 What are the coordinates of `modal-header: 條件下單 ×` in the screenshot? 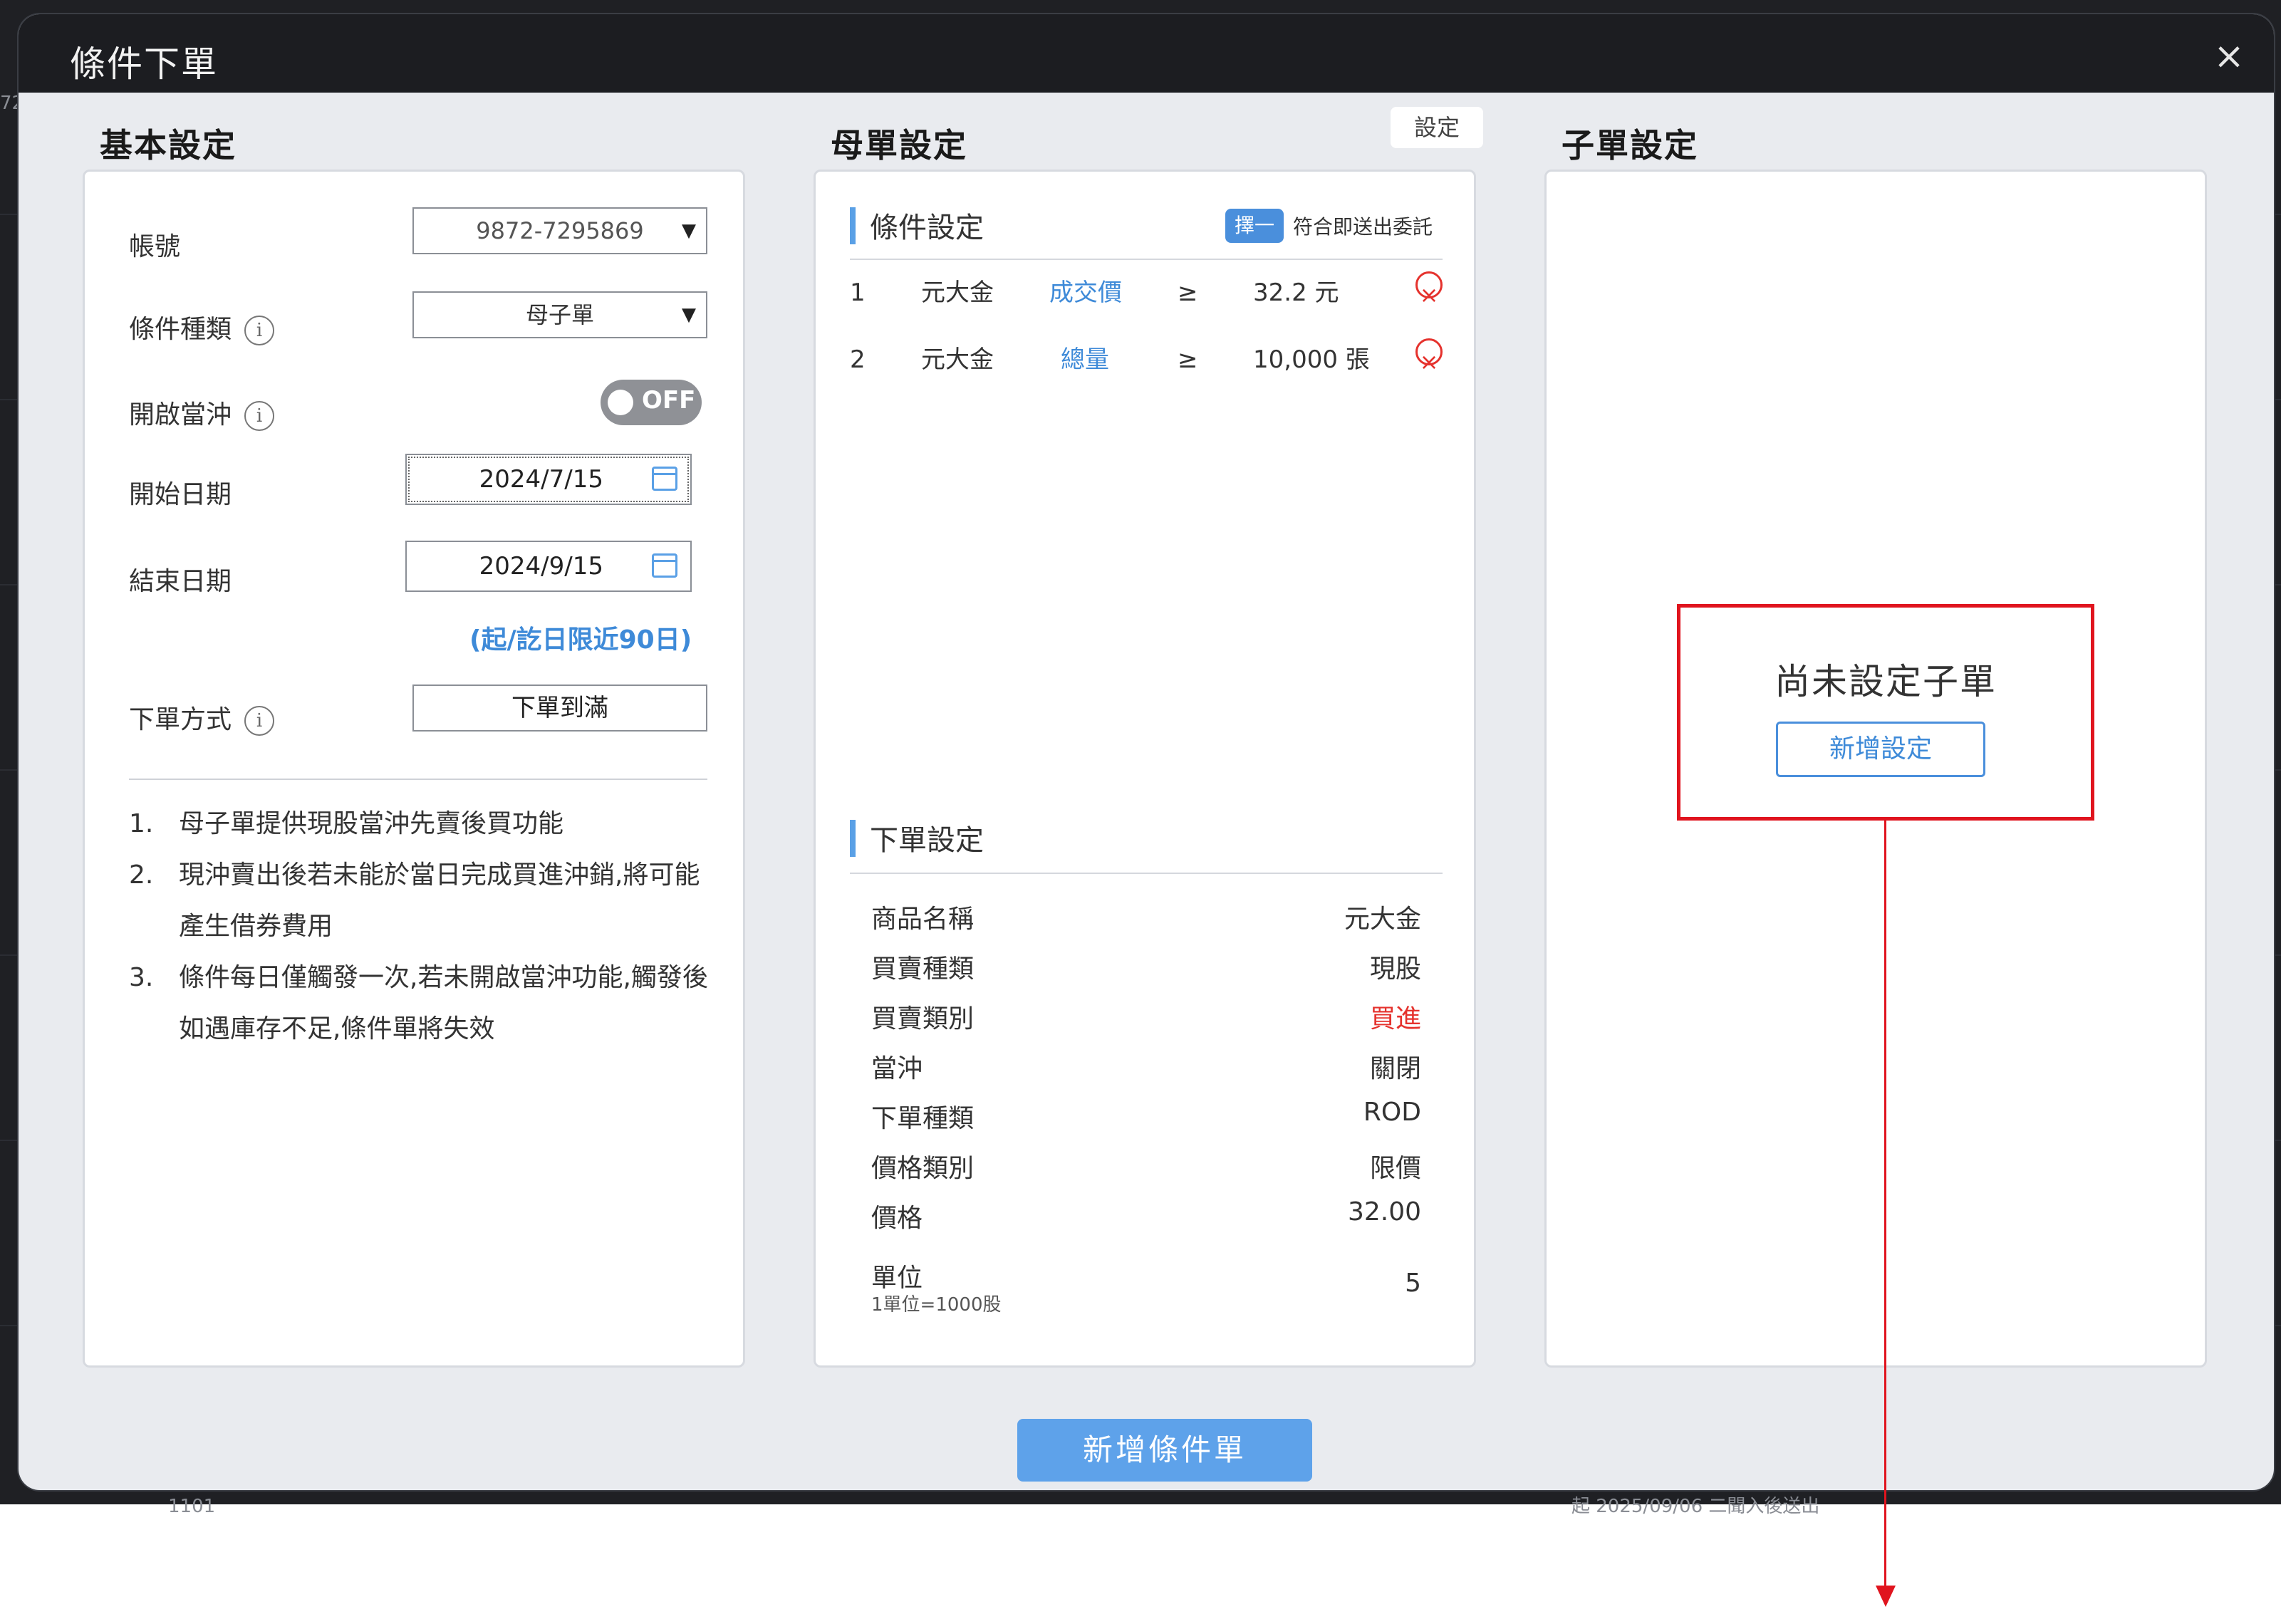 It's located at (1147, 53).